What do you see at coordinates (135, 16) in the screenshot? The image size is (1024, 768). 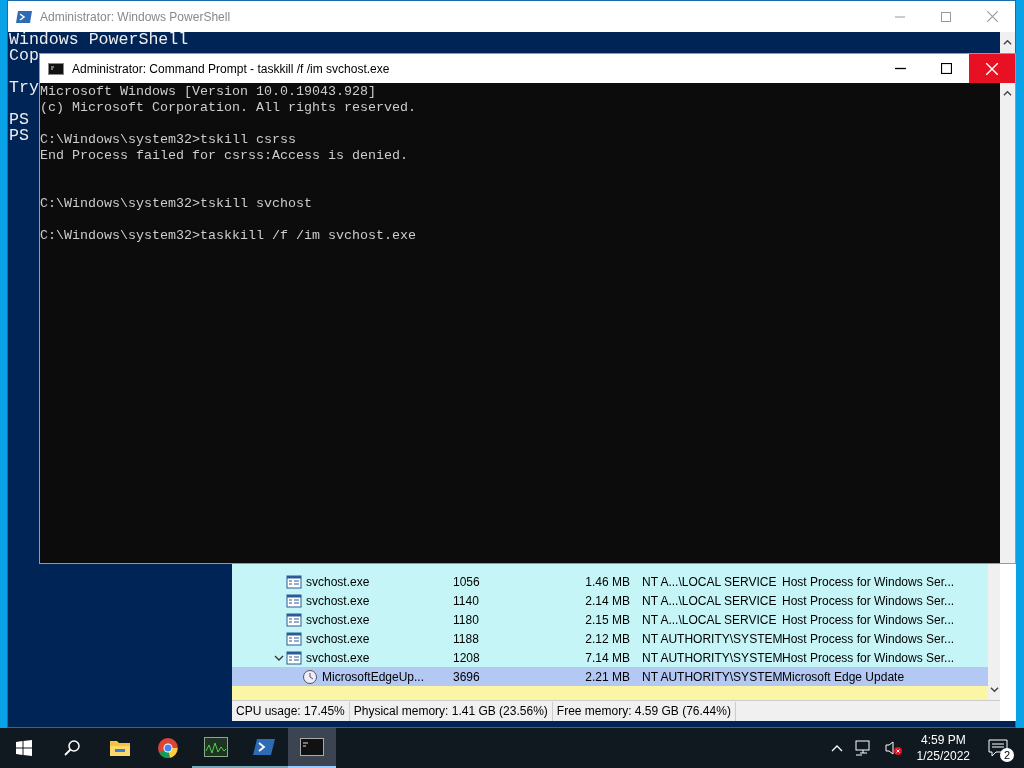 I see `window-title: Administrator: Windows PowerShell` at bounding box center [135, 16].